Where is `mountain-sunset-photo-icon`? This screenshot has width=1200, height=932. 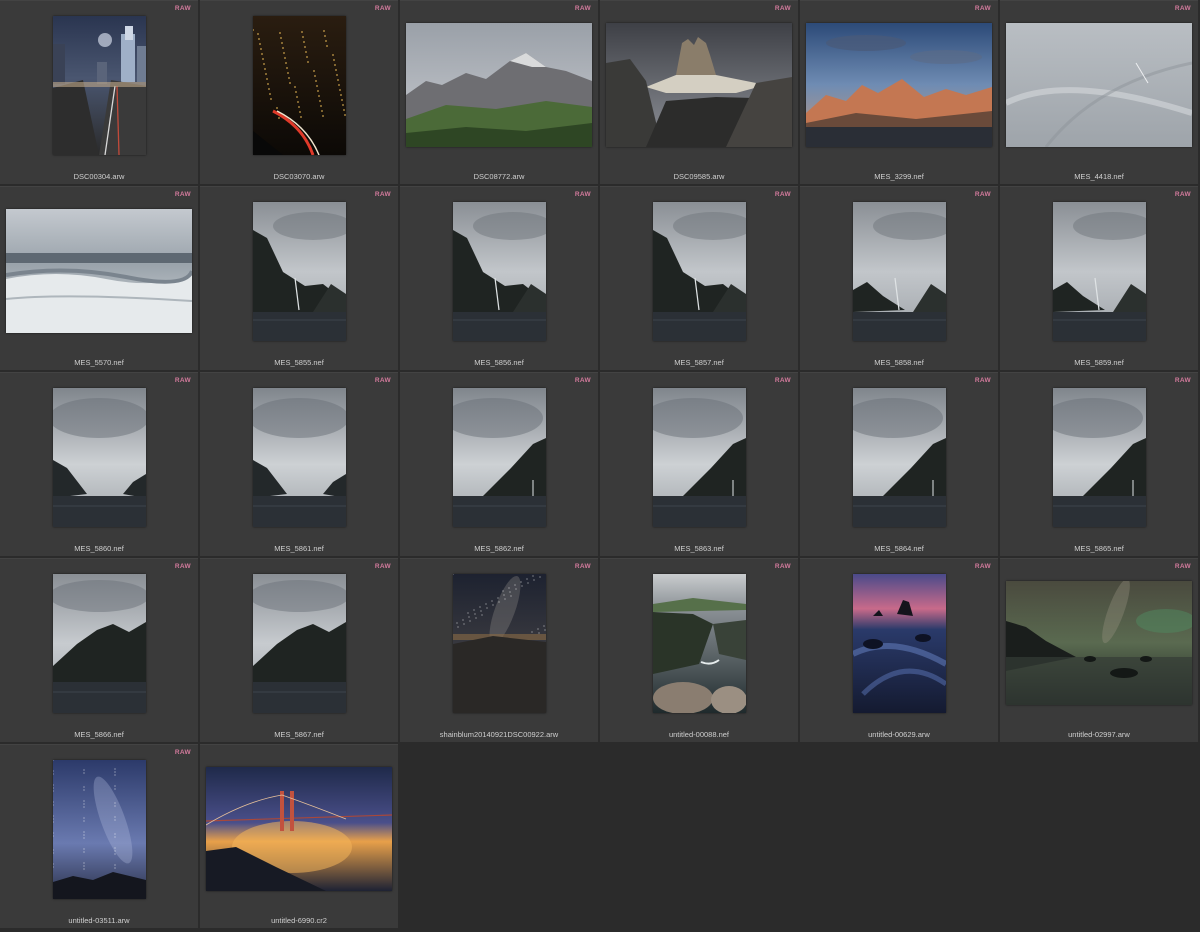
mountain-sunset-photo-icon is located at coordinates (899, 85).